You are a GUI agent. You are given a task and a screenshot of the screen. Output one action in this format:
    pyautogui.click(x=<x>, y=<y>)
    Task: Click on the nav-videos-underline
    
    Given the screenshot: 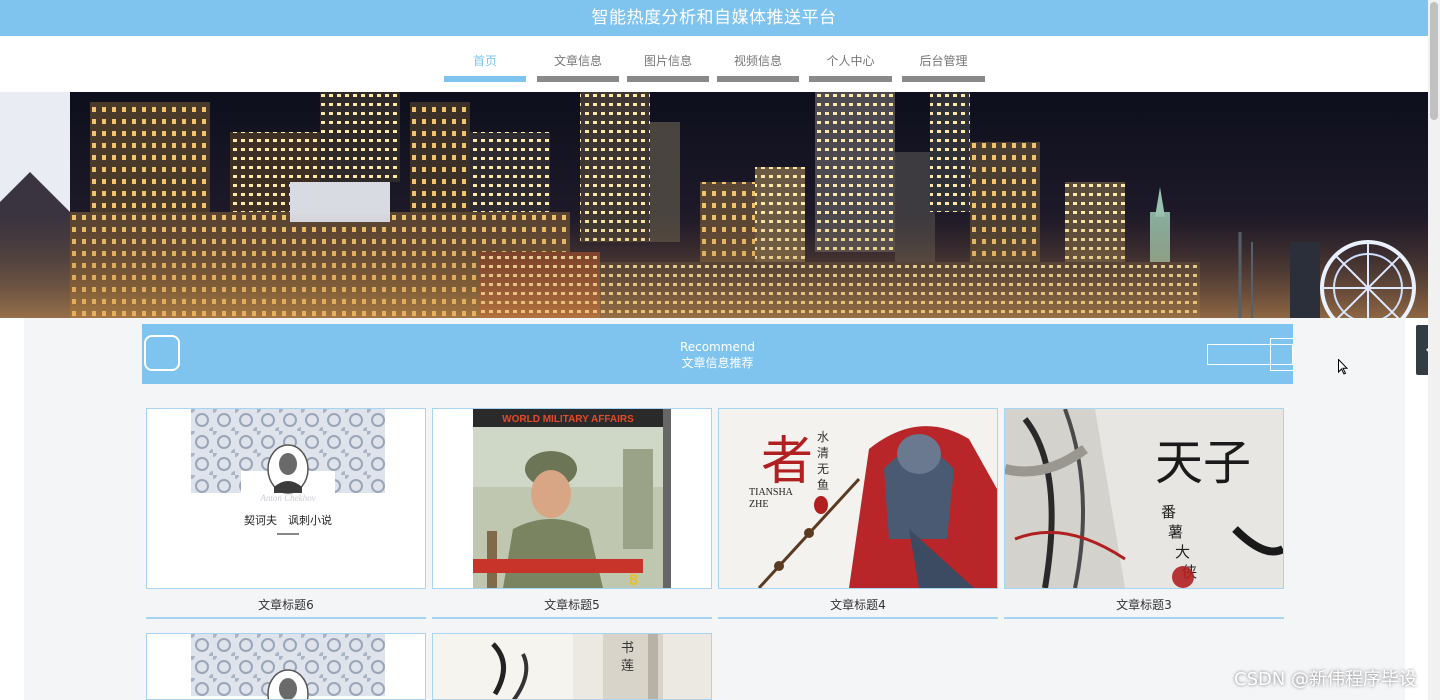 What is the action you would take?
    pyautogui.click(x=758, y=79)
    